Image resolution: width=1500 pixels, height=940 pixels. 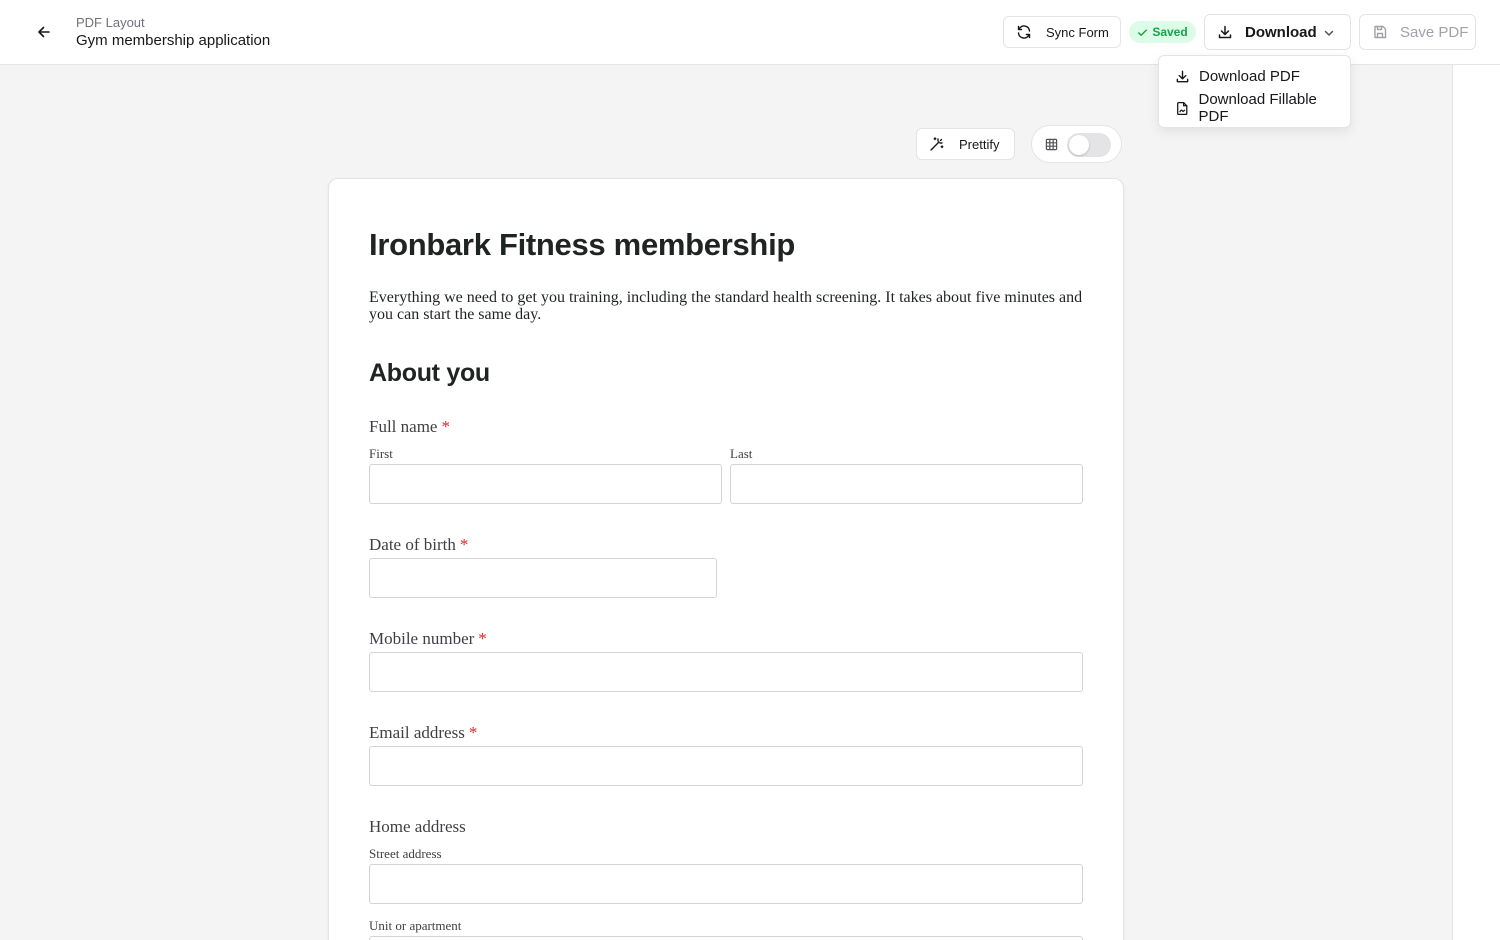 I want to click on check-icon, so click(x=1143, y=32).